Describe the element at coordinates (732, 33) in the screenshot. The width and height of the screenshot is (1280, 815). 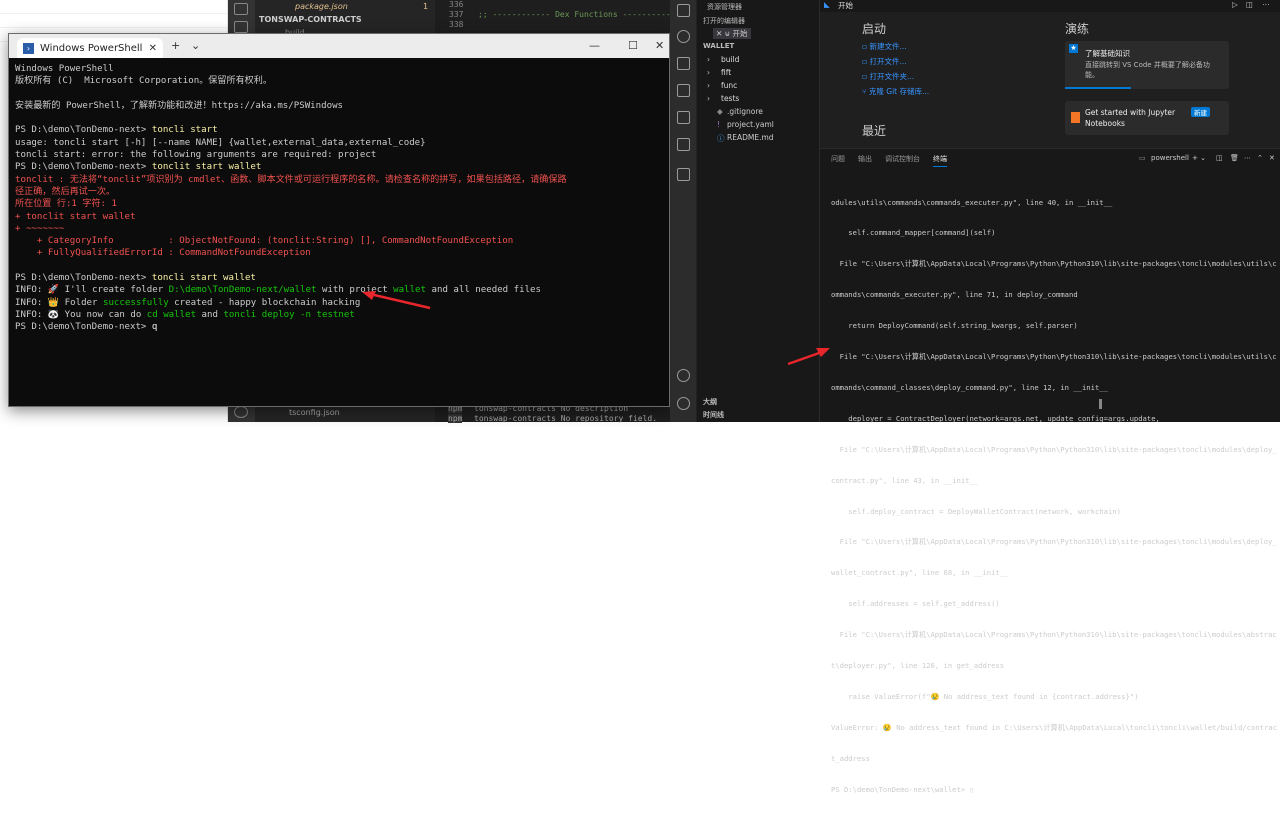
I see `open-editor-item: ✕ ⊌ 开始` at that location.